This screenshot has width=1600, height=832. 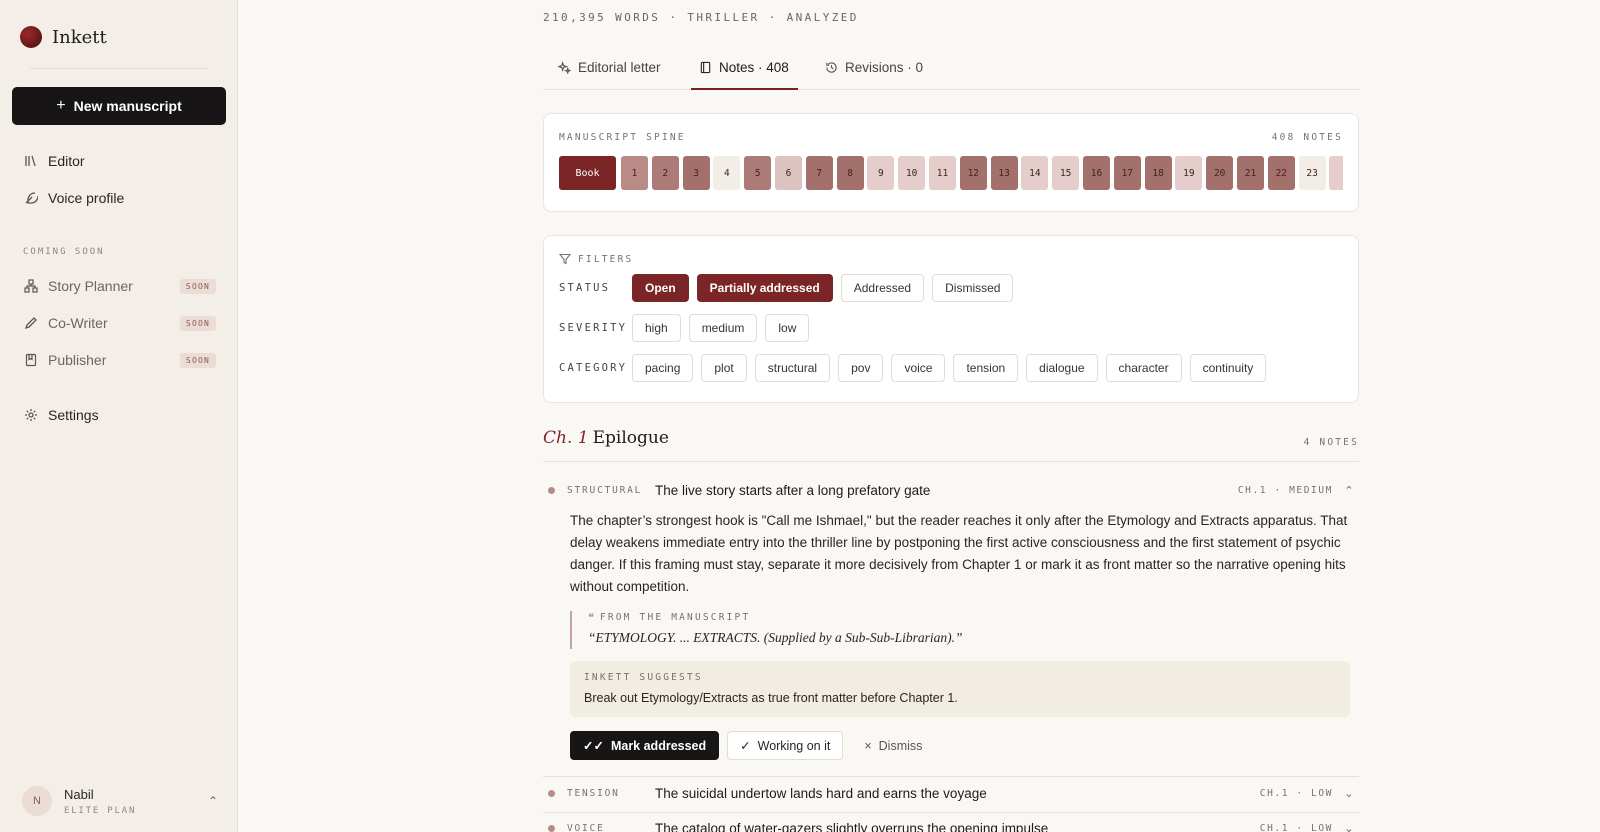 What do you see at coordinates (596, 259) in the screenshot?
I see `filters-header: FILTERS` at bounding box center [596, 259].